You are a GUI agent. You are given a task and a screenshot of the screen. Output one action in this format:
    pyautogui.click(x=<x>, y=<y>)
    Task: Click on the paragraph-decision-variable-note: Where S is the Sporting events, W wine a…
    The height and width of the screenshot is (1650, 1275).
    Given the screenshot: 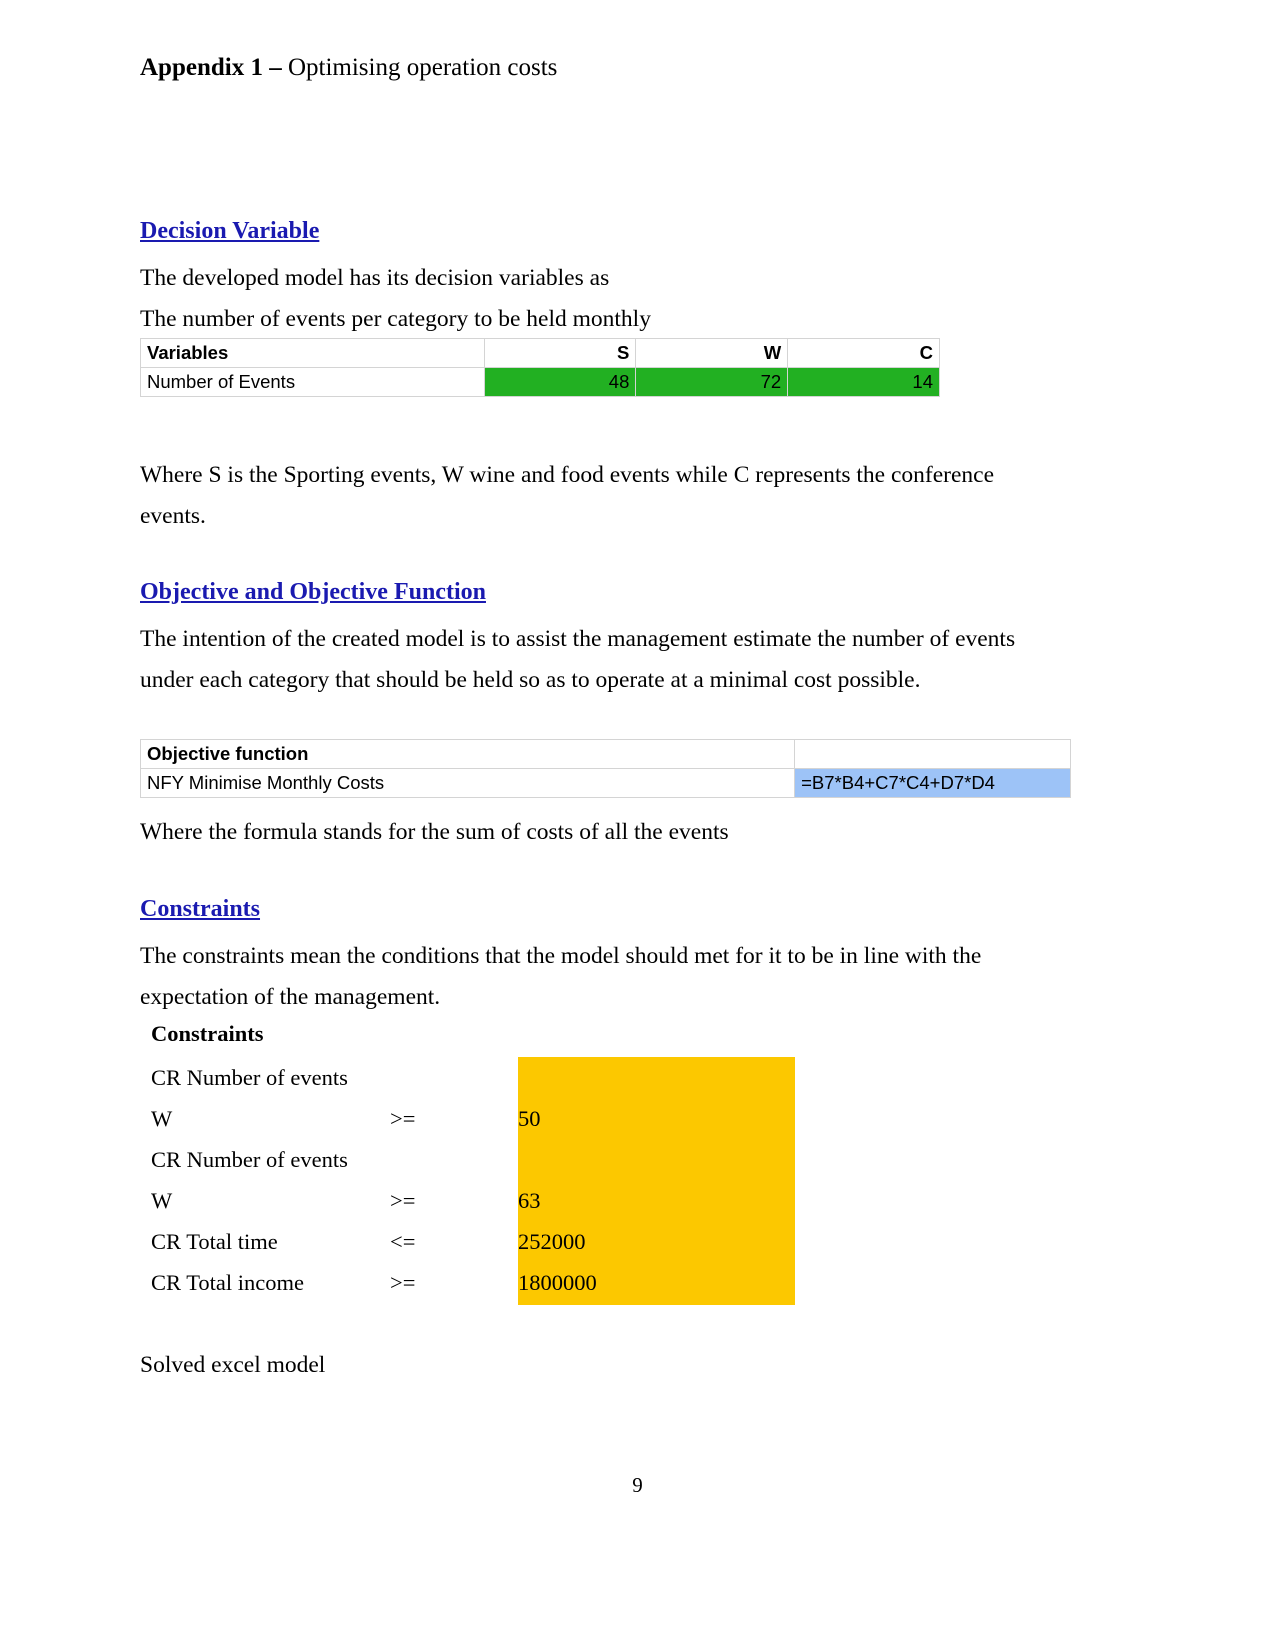 What is the action you would take?
    pyautogui.click(x=567, y=495)
    